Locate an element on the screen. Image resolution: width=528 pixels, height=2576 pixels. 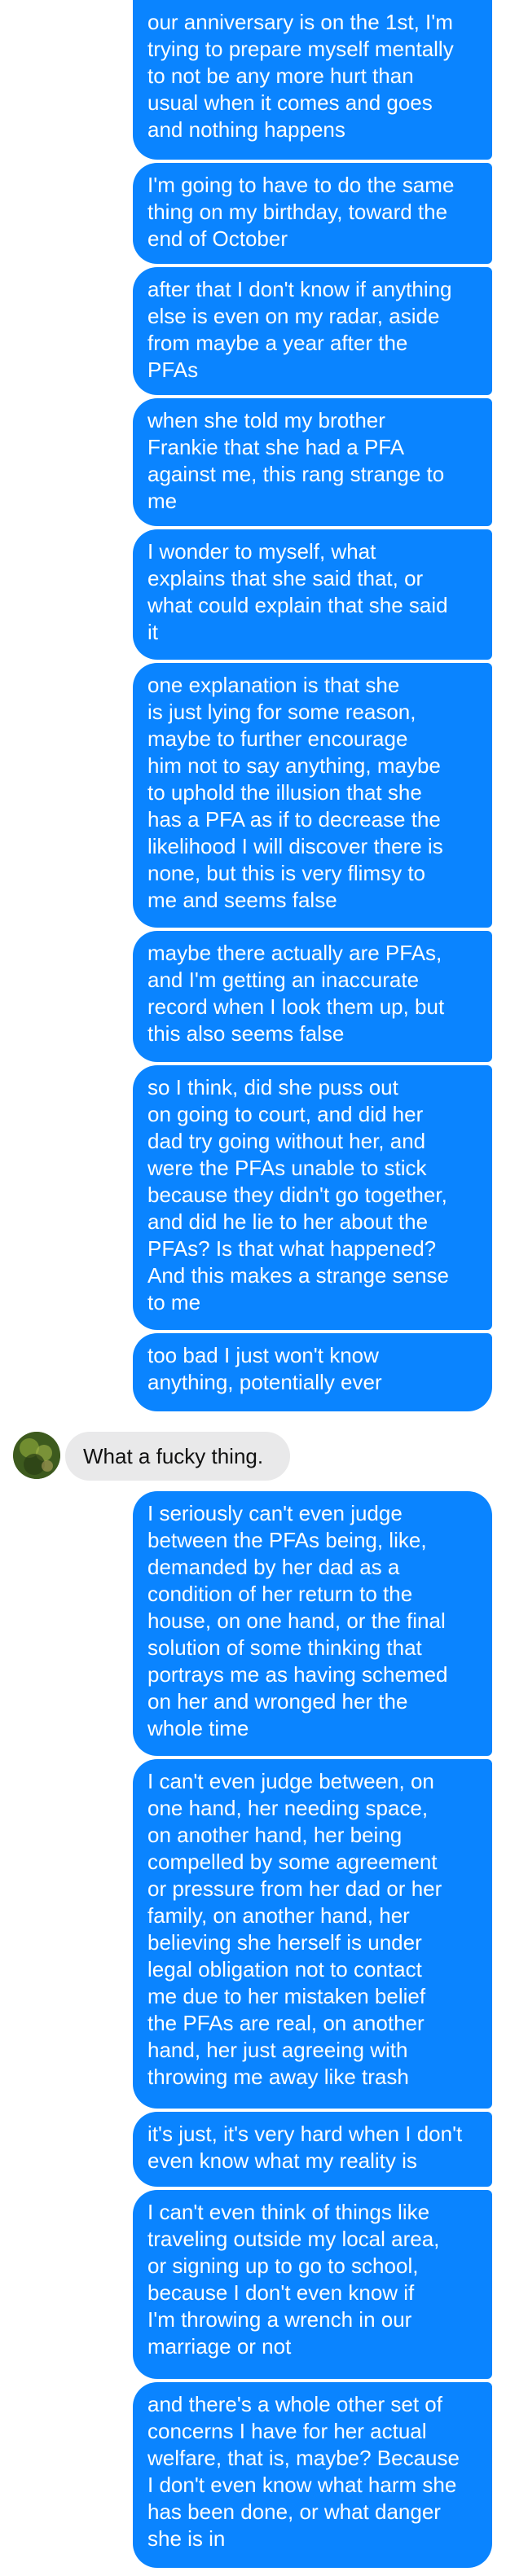
incoming-message: What a fucky thing. is located at coordinates (177, 1456).